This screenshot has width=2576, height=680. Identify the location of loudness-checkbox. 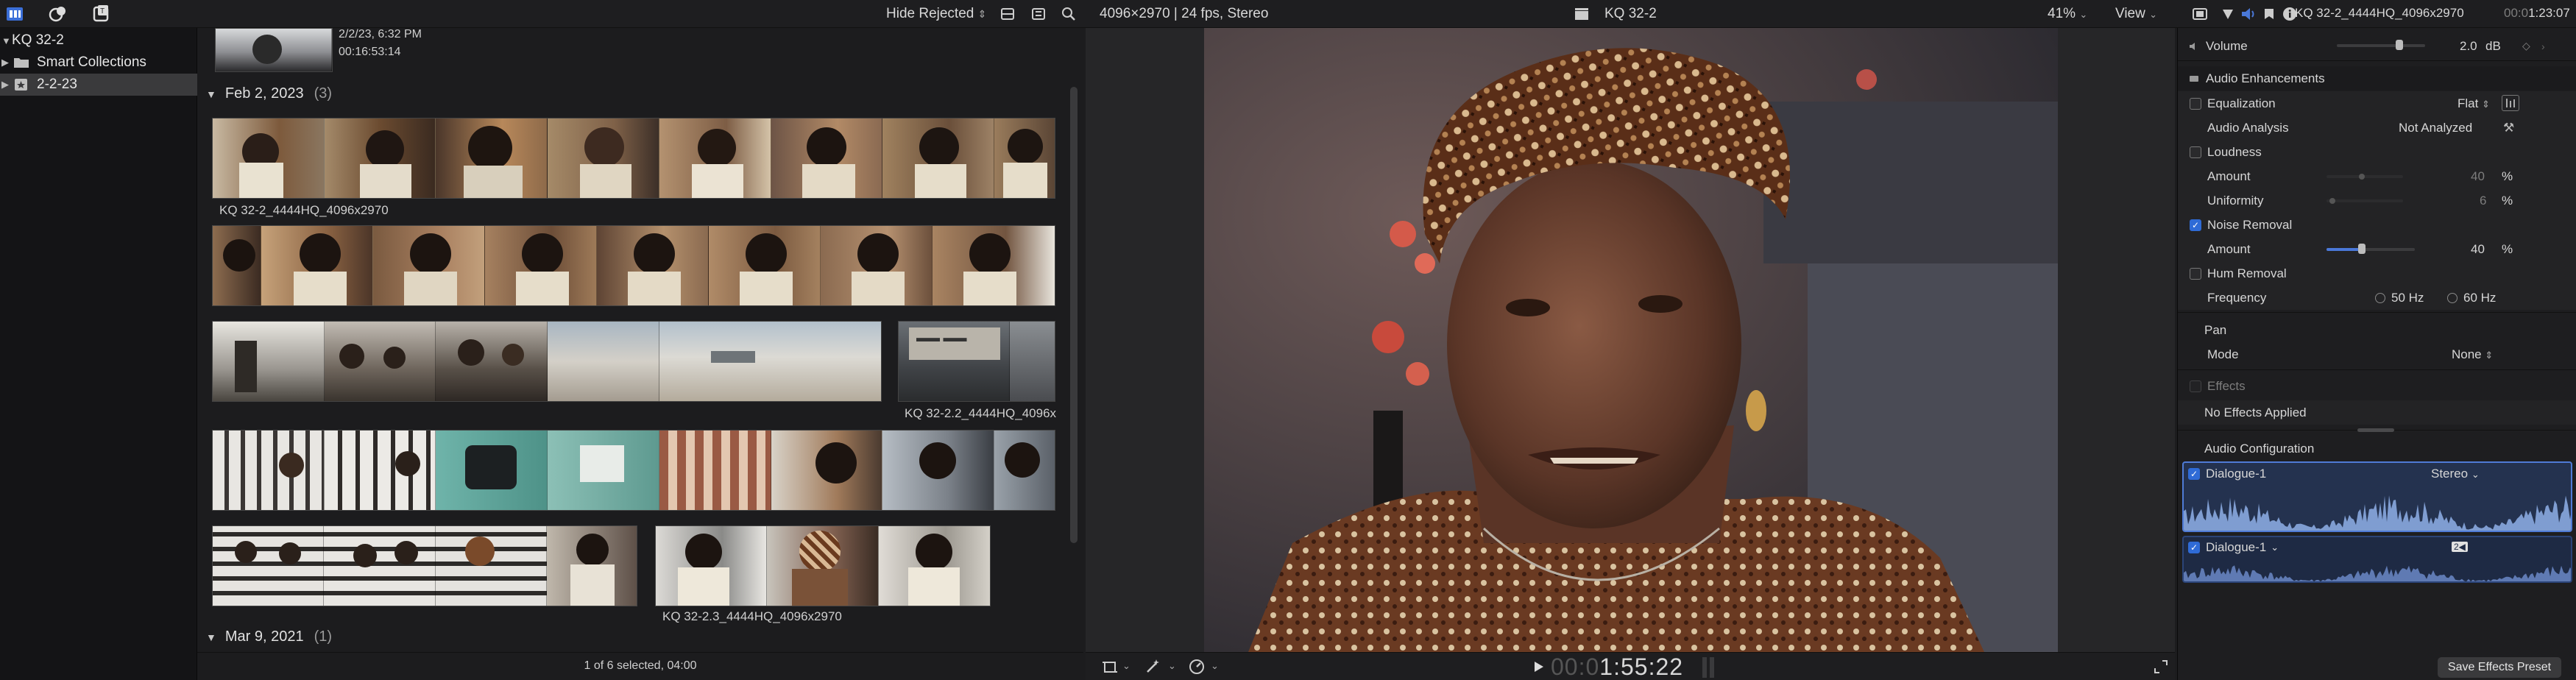
(2195, 152).